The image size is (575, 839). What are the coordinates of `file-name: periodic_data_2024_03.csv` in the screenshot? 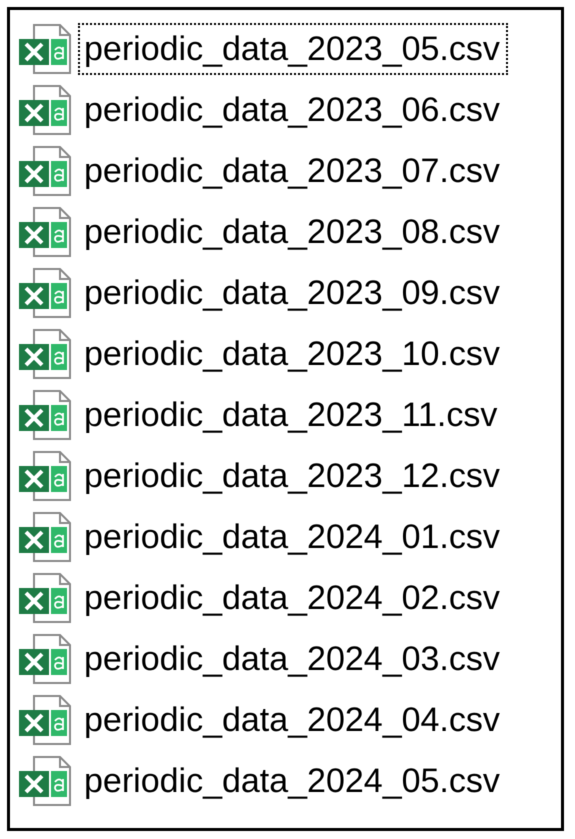 It's located at (293, 659).